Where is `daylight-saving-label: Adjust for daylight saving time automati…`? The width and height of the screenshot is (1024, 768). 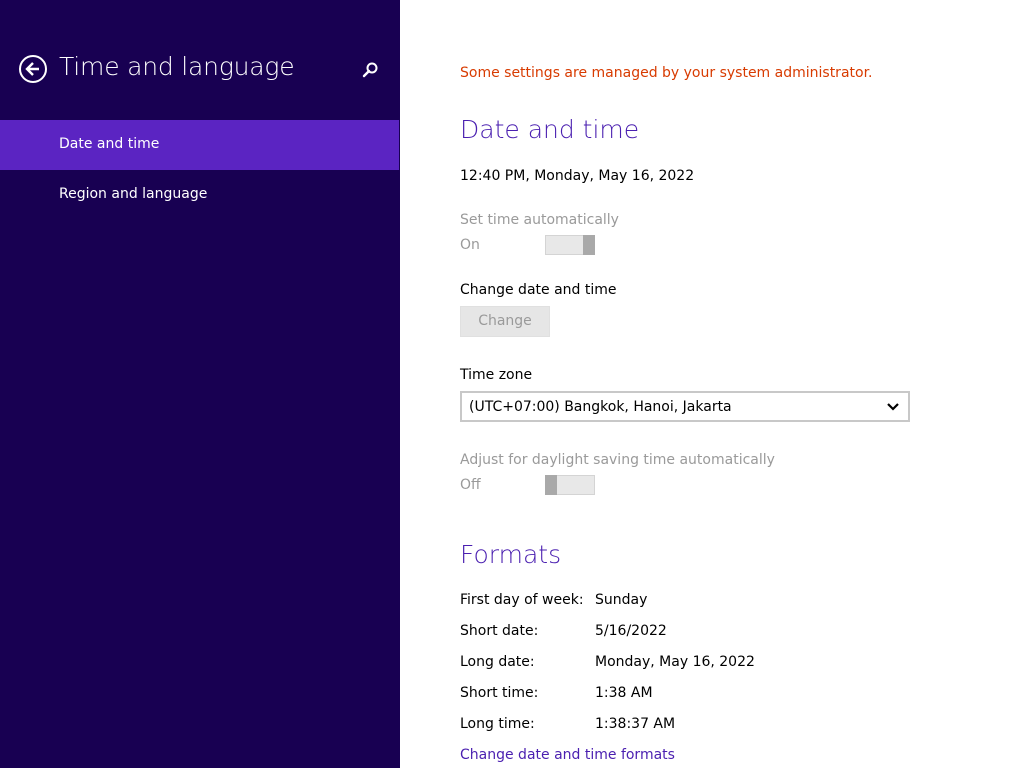 daylight-saving-label: Adjust for daylight saving time automati… is located at coordinates (617, 460).